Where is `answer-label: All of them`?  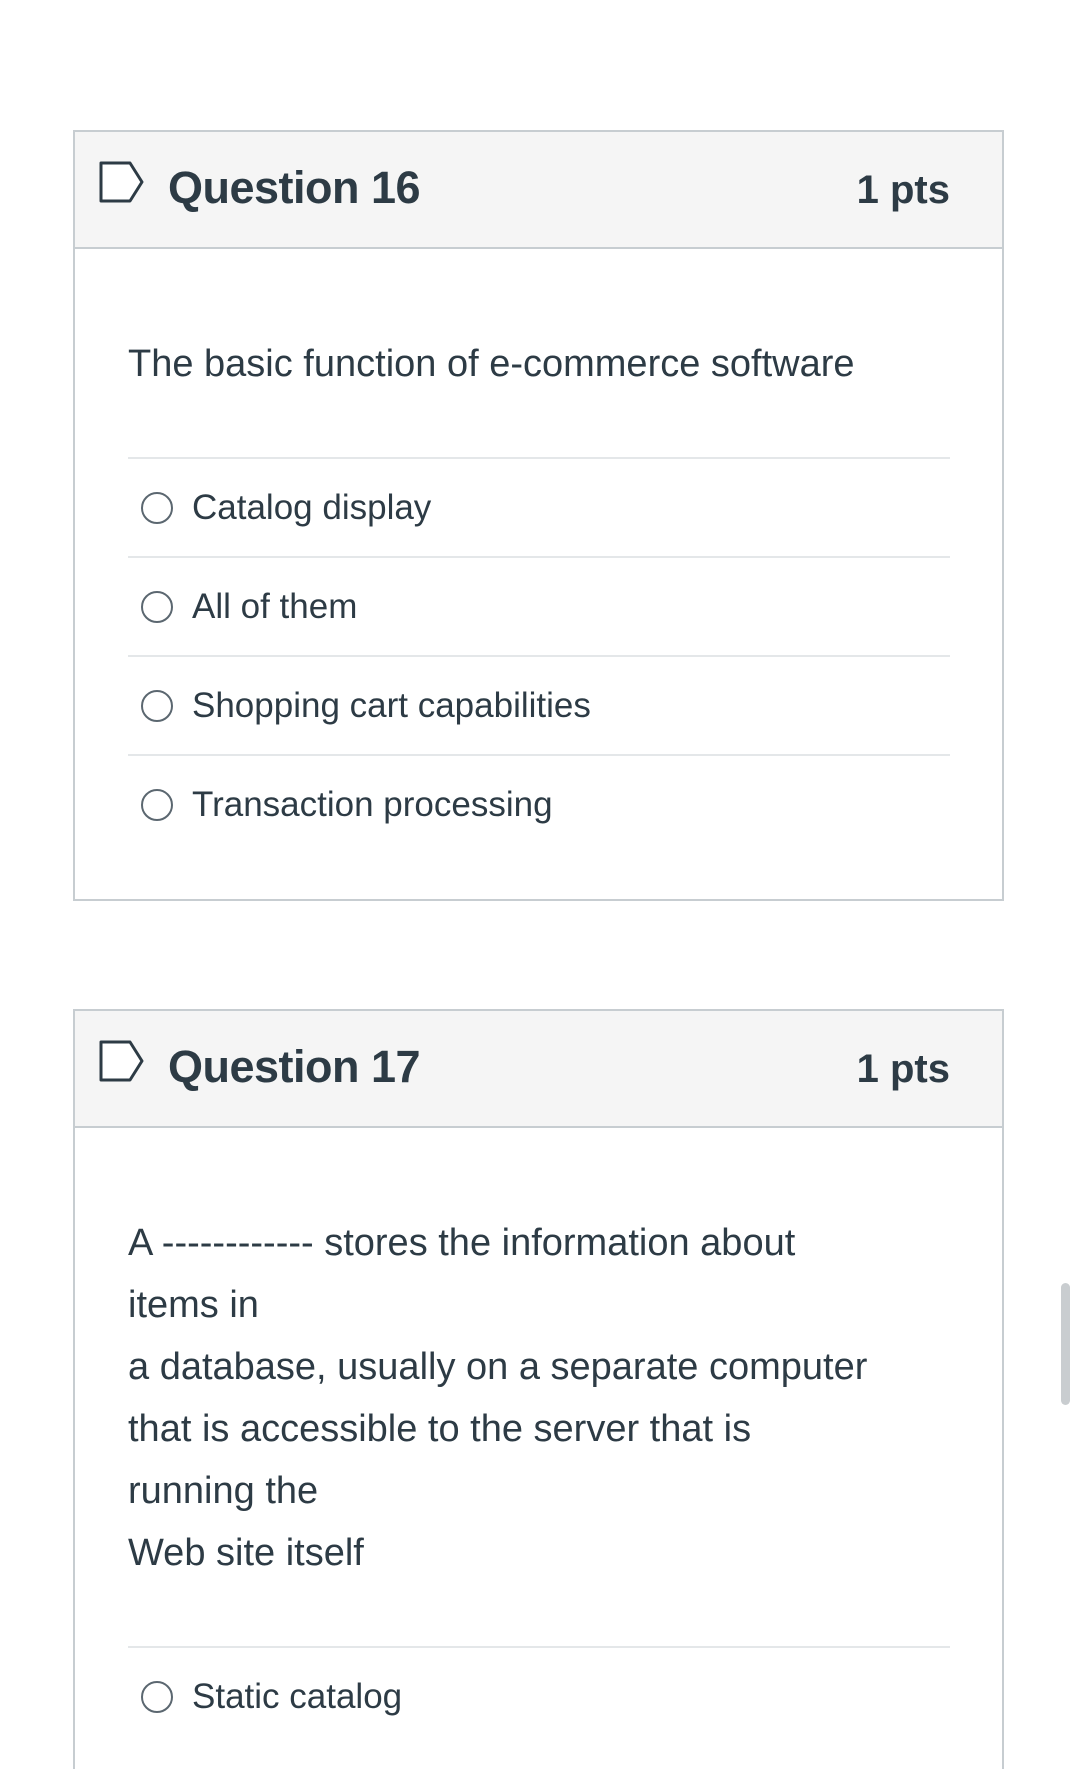 answer-label: All of them is located at coordinates (274, 607).